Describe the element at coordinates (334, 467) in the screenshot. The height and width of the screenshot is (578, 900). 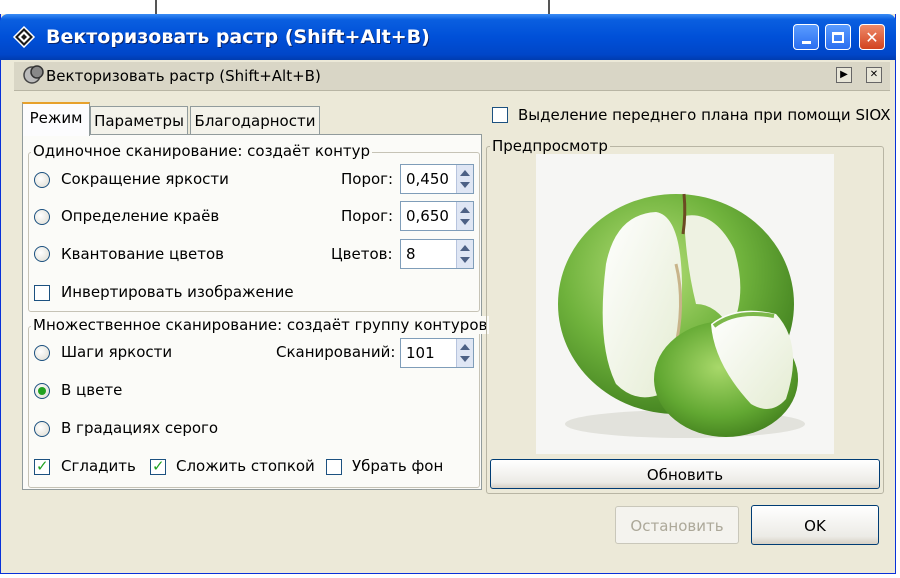
I see `remove-background-checkbox` at that location.